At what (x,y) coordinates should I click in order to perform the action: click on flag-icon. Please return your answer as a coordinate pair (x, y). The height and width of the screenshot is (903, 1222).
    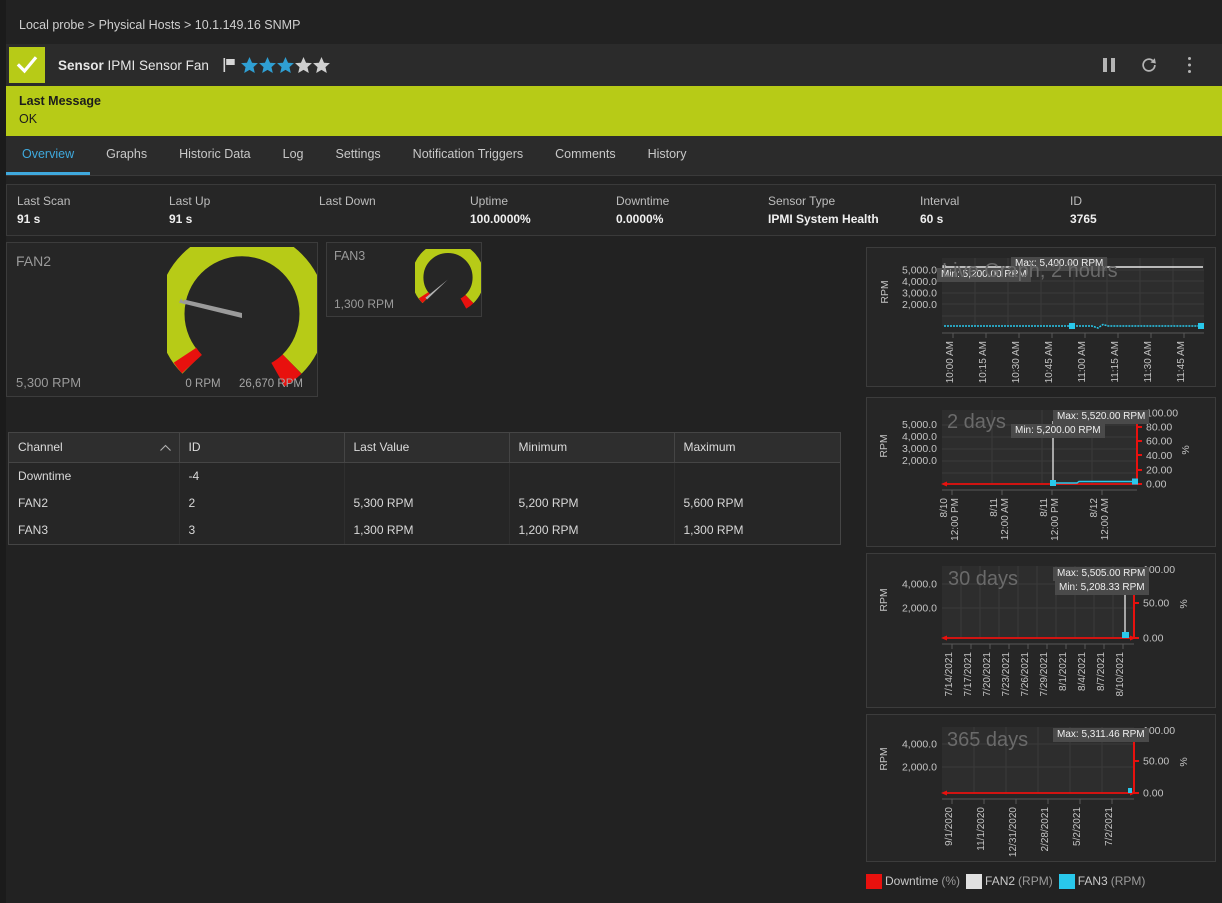
    Looking at the image, I should click on (229, 65).